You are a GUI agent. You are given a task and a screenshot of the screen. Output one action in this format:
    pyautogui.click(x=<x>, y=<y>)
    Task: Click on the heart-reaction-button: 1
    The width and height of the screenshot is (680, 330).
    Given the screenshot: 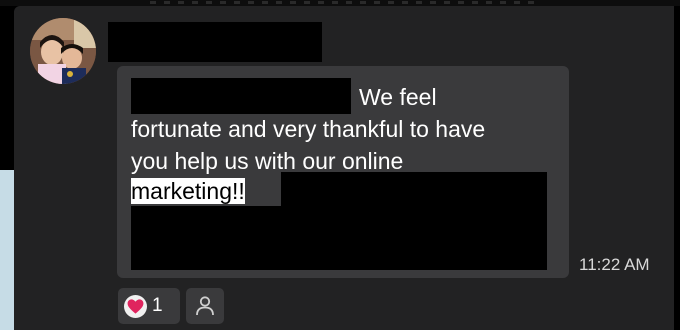 What is the action you would take?
    pyautogui.click(x=149, y=306)
    